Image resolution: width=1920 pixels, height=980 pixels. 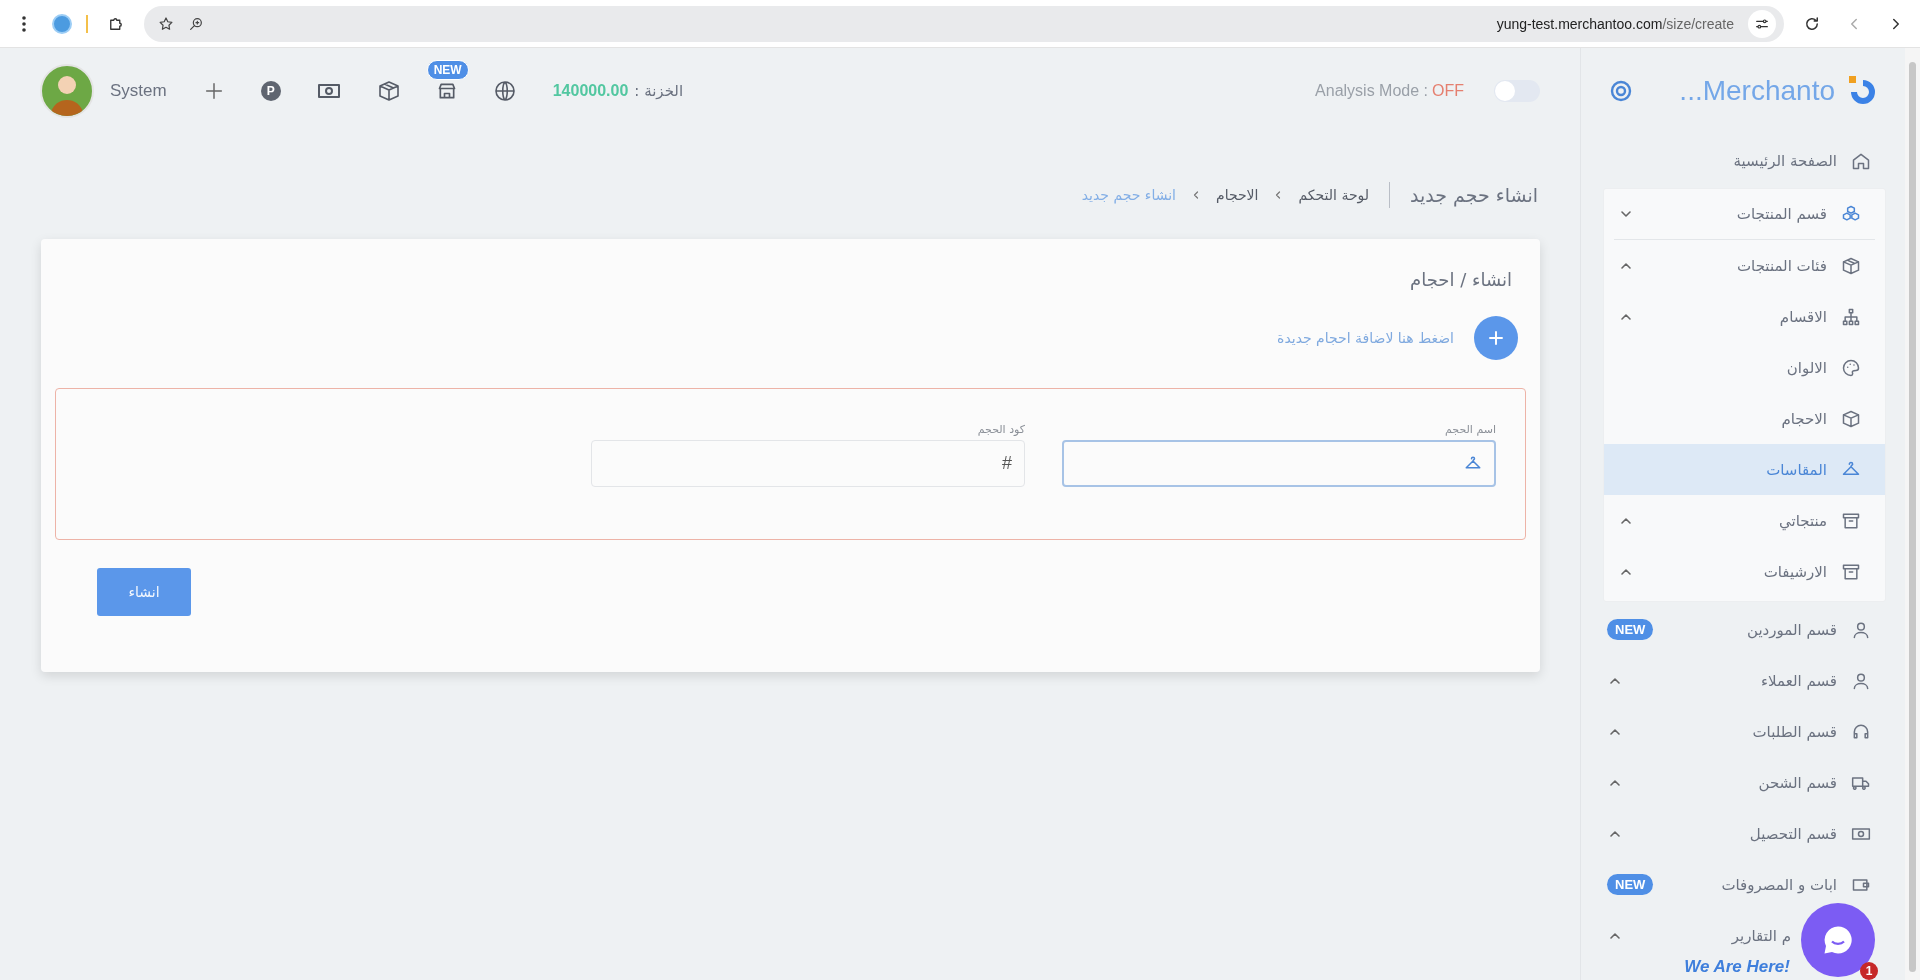 What do you see at coordinates (24, 23) in the screenshot?
I see `kebab-icon` at bounding box center [24, 23].